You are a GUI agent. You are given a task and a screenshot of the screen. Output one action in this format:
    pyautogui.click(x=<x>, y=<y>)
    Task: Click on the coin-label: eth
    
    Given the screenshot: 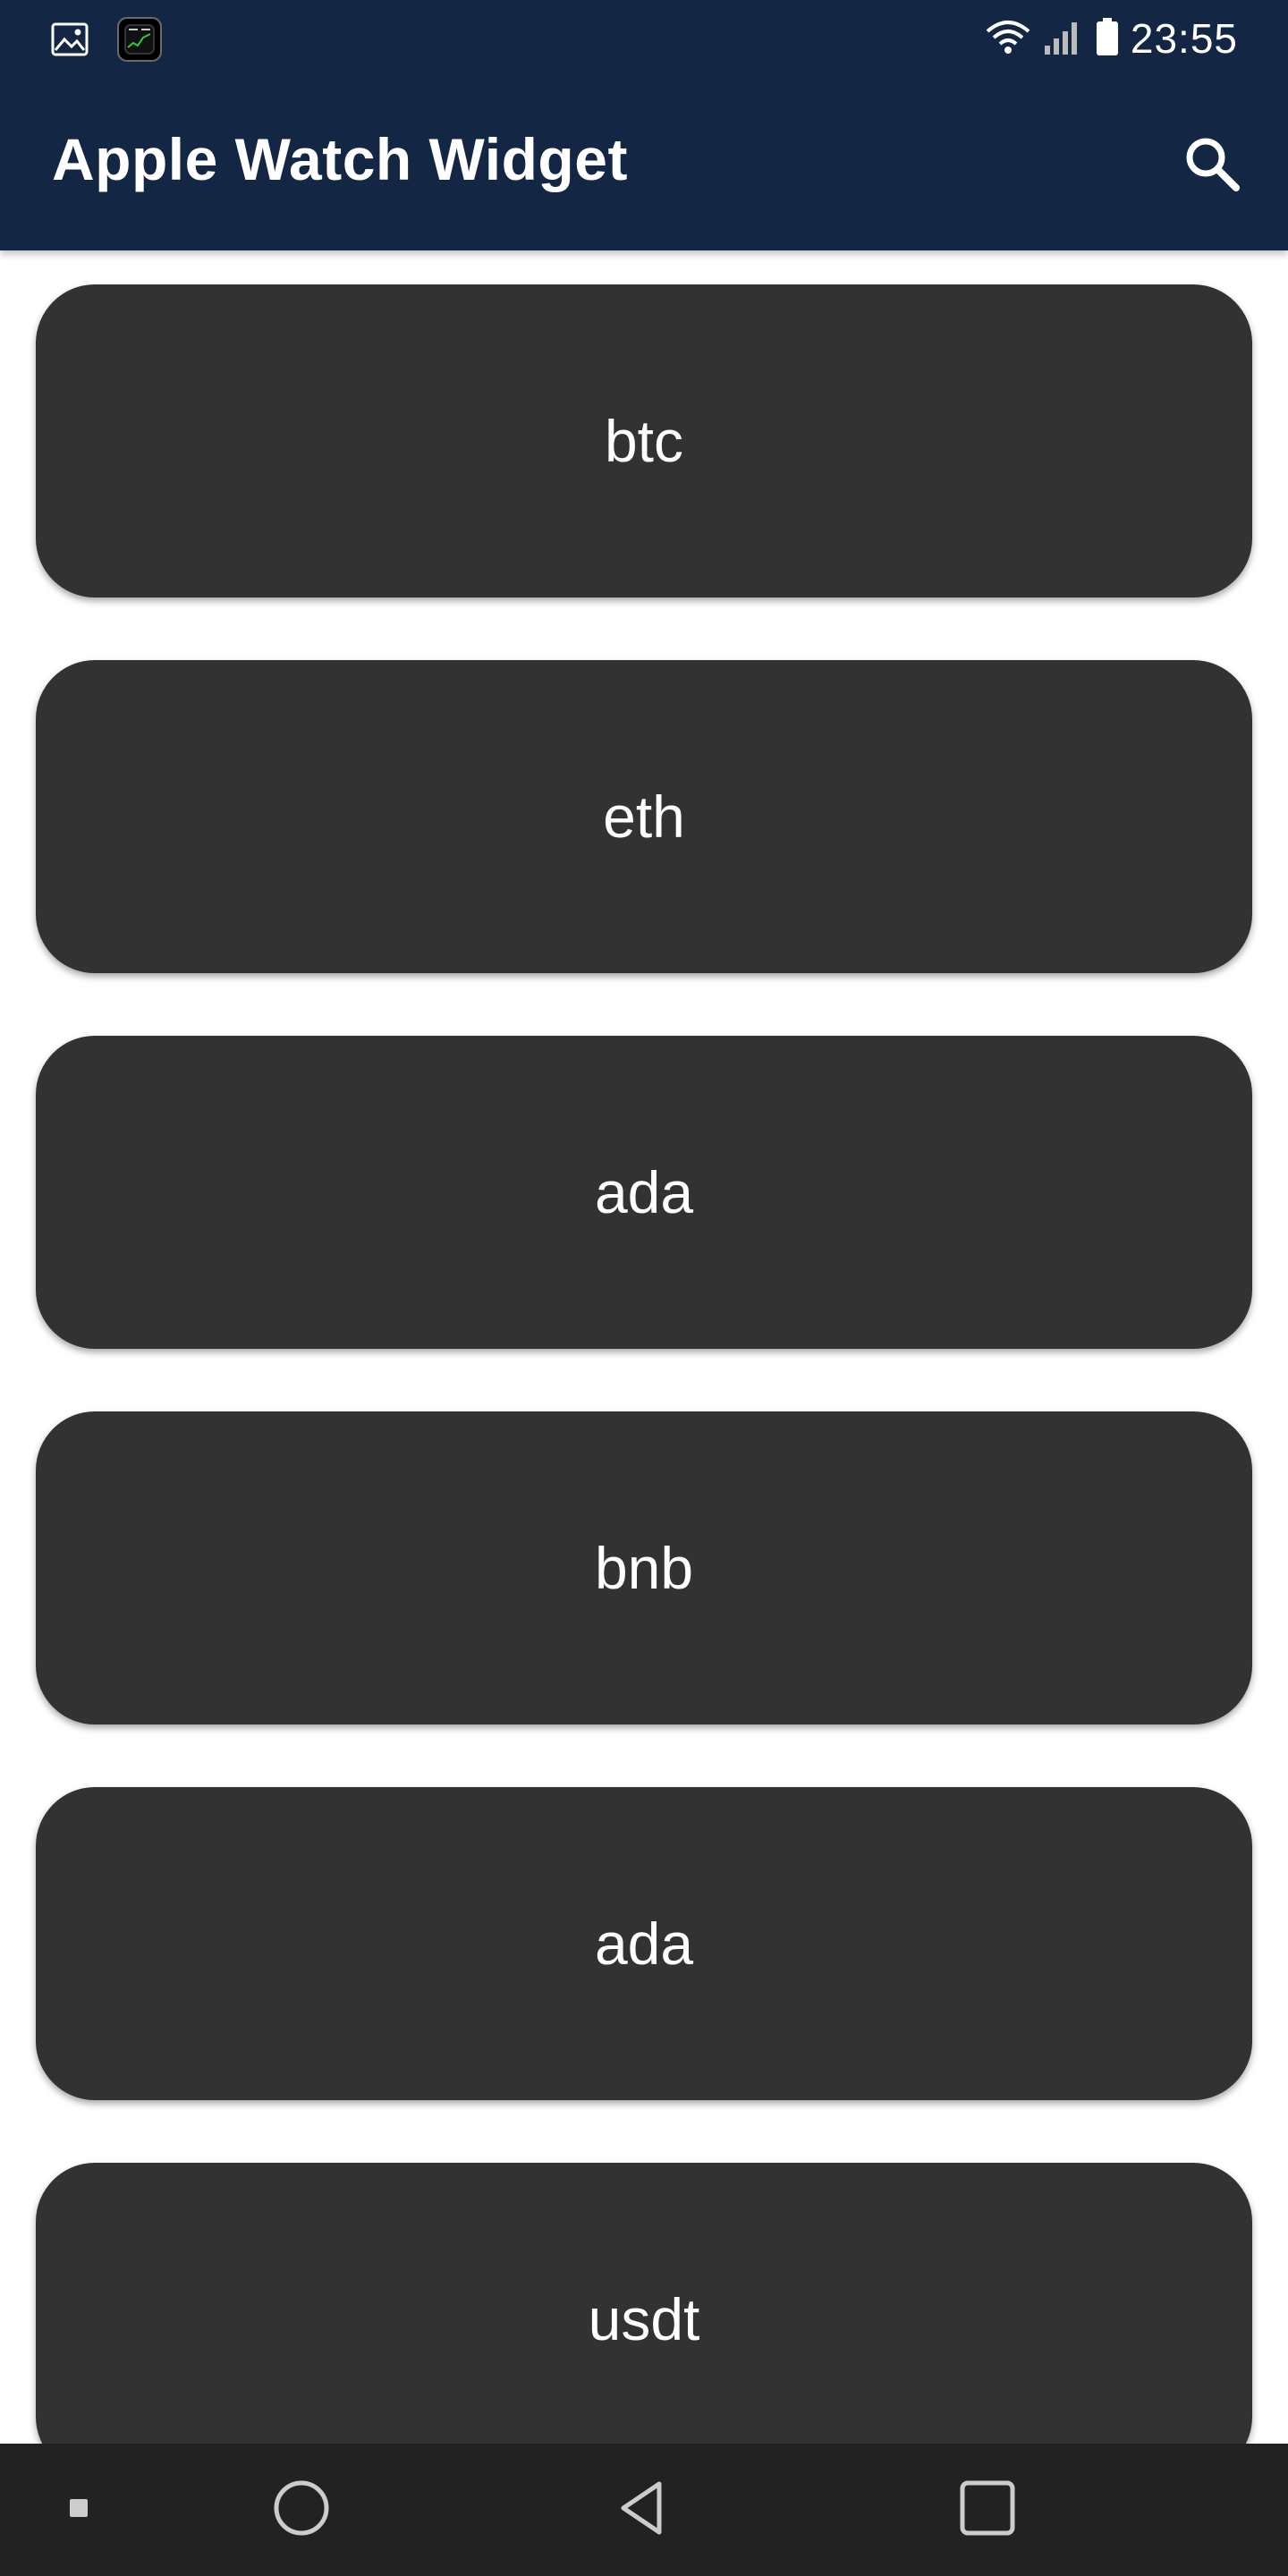 What is the action you would take?
    pyautogui.click(x=644, y=817)
    